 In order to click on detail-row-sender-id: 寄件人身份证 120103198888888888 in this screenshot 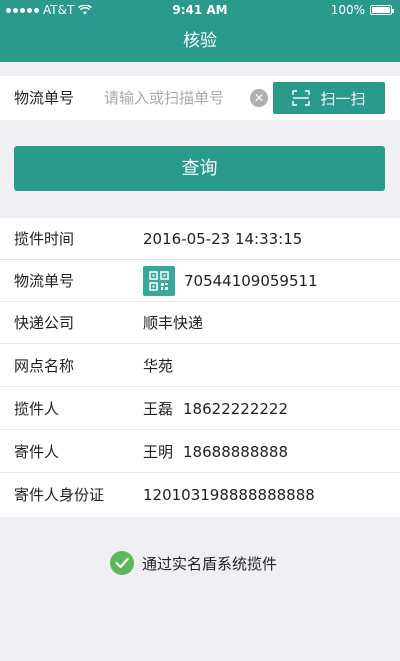, I will do `click(200, 495)`.